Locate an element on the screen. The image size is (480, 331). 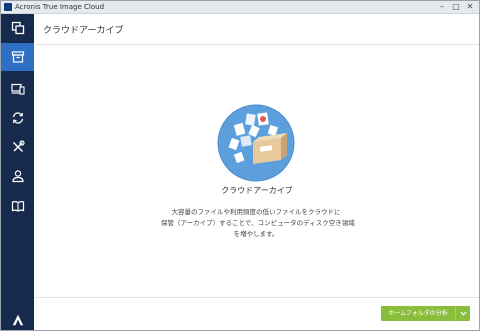
close-button: ✕ is located at coordinates (470, 7).